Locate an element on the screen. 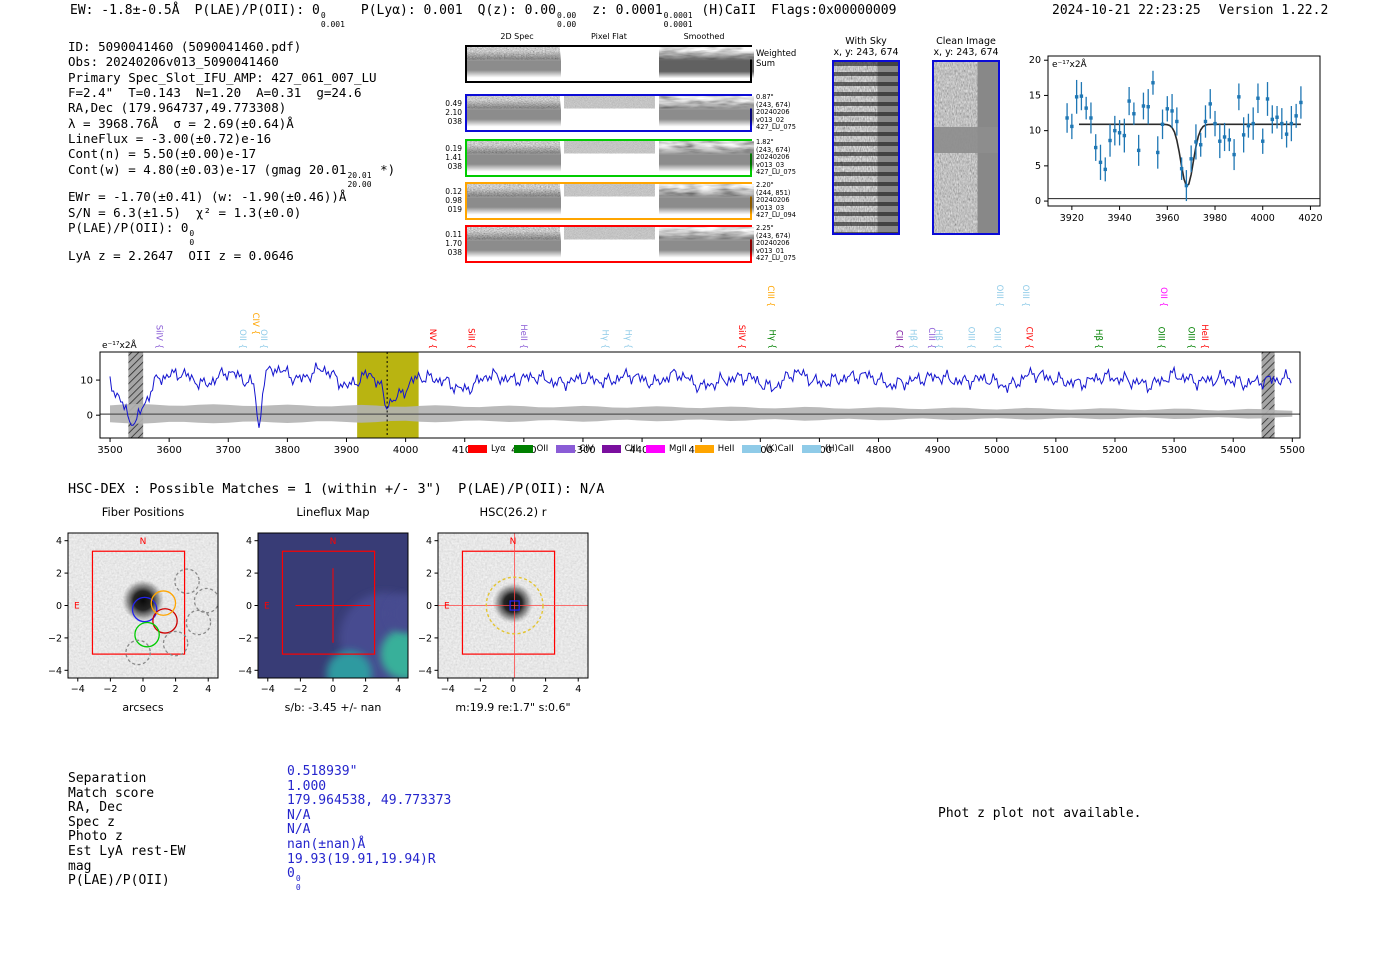 The height and width of the screenshot is (953, 1400). compass-north-label: N is located at coordinates (143, 542).